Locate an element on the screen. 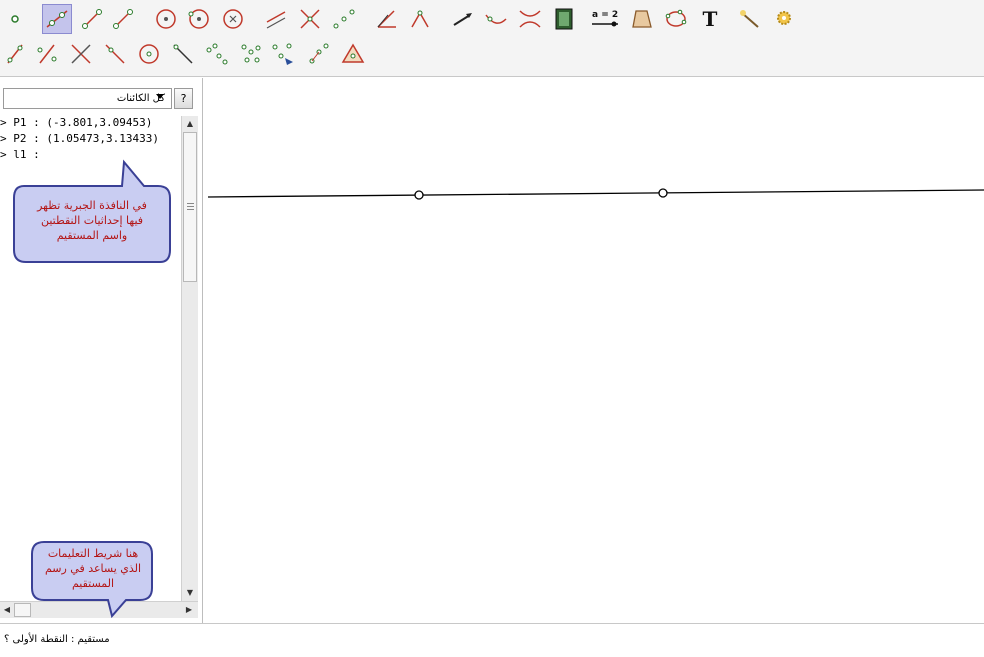 The image size is (984, 657). circle-through-points-tool-icon is located at coordinates (199, 19).